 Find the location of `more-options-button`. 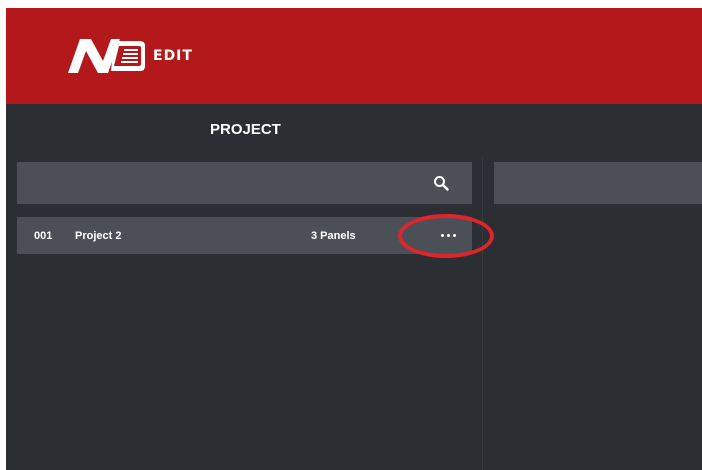

more-options-button is located at coordinates (448, 235).